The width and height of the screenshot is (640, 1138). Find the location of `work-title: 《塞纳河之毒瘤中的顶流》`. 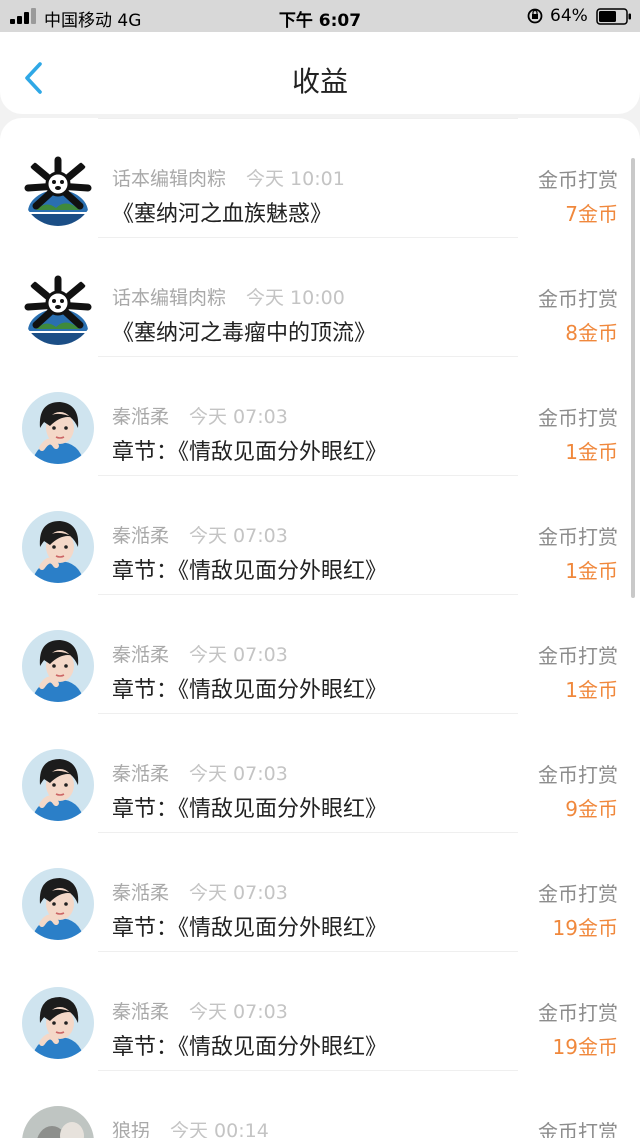

work-title: 《塞纳河之毒瘤中的顶流》 is located at coordinates (244, 333).